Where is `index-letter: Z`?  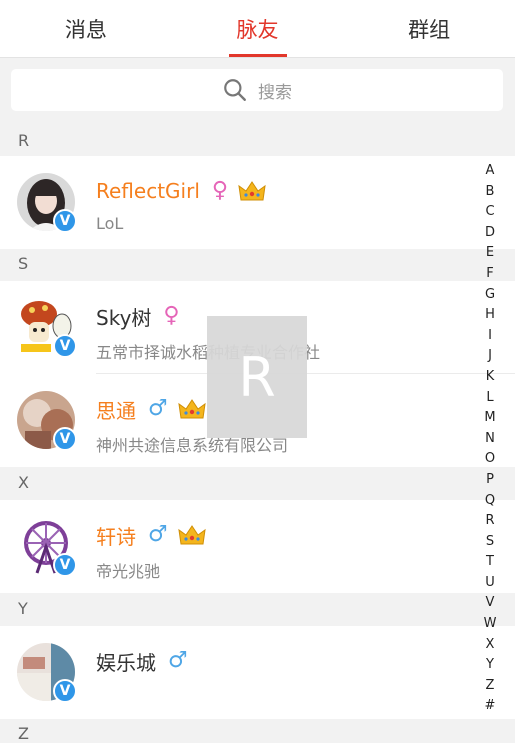
index-letter: Z is located at coordinates (490, 686).